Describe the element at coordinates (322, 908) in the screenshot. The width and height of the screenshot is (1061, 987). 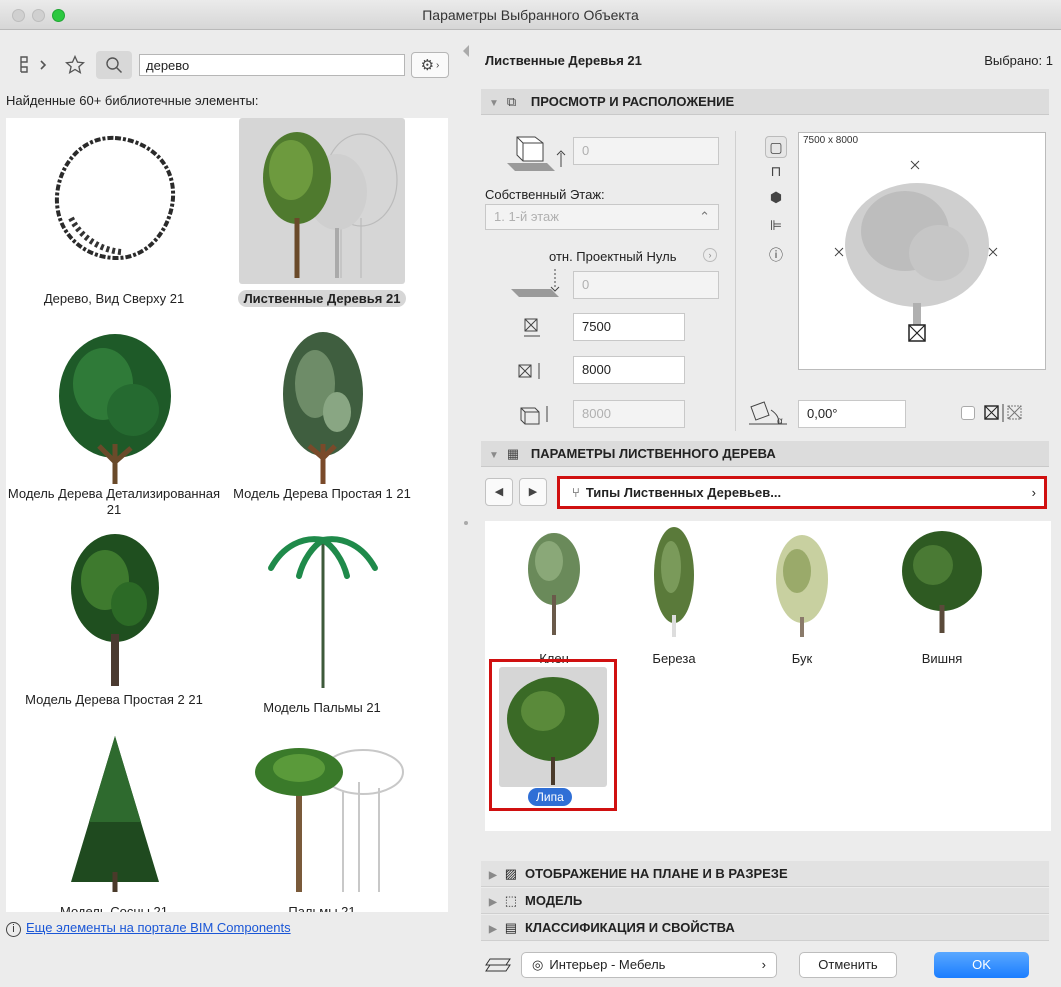
I see `library-item-label: Пальмы 21` at that location.